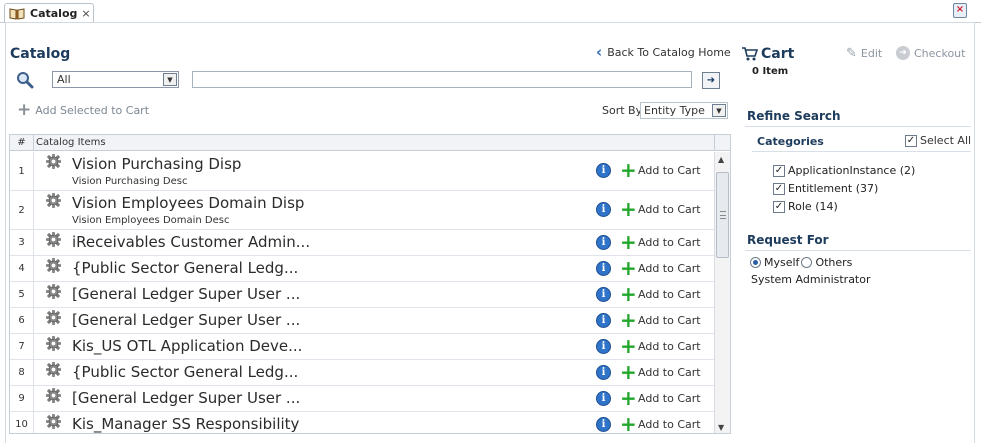 The width and height of the screenshot is (981, 443). Describe the element at coordinates (711, 80) in the screenshot. I see `search-go-button: ➜` at that location.